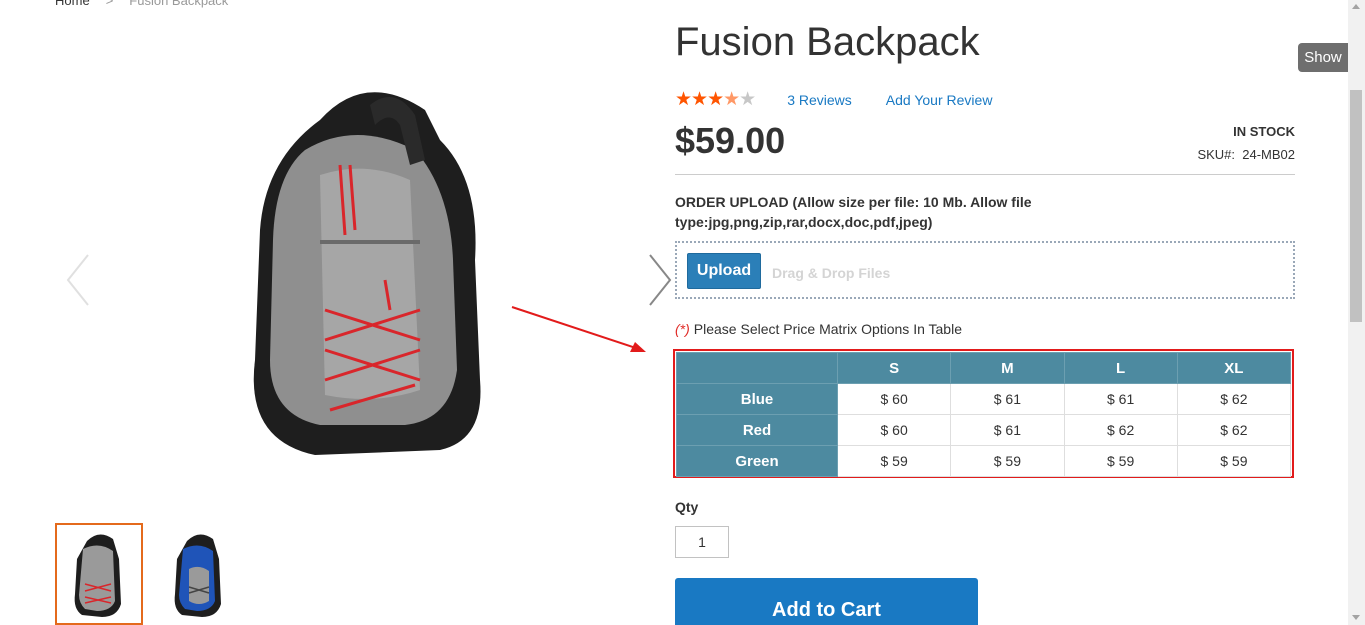 The width and height of the screenshot is (1365, 625). What do you see at coordinates (682, 329) in the screenshot?
I see `required-marker: (*)` at bounding box center [682, 329].